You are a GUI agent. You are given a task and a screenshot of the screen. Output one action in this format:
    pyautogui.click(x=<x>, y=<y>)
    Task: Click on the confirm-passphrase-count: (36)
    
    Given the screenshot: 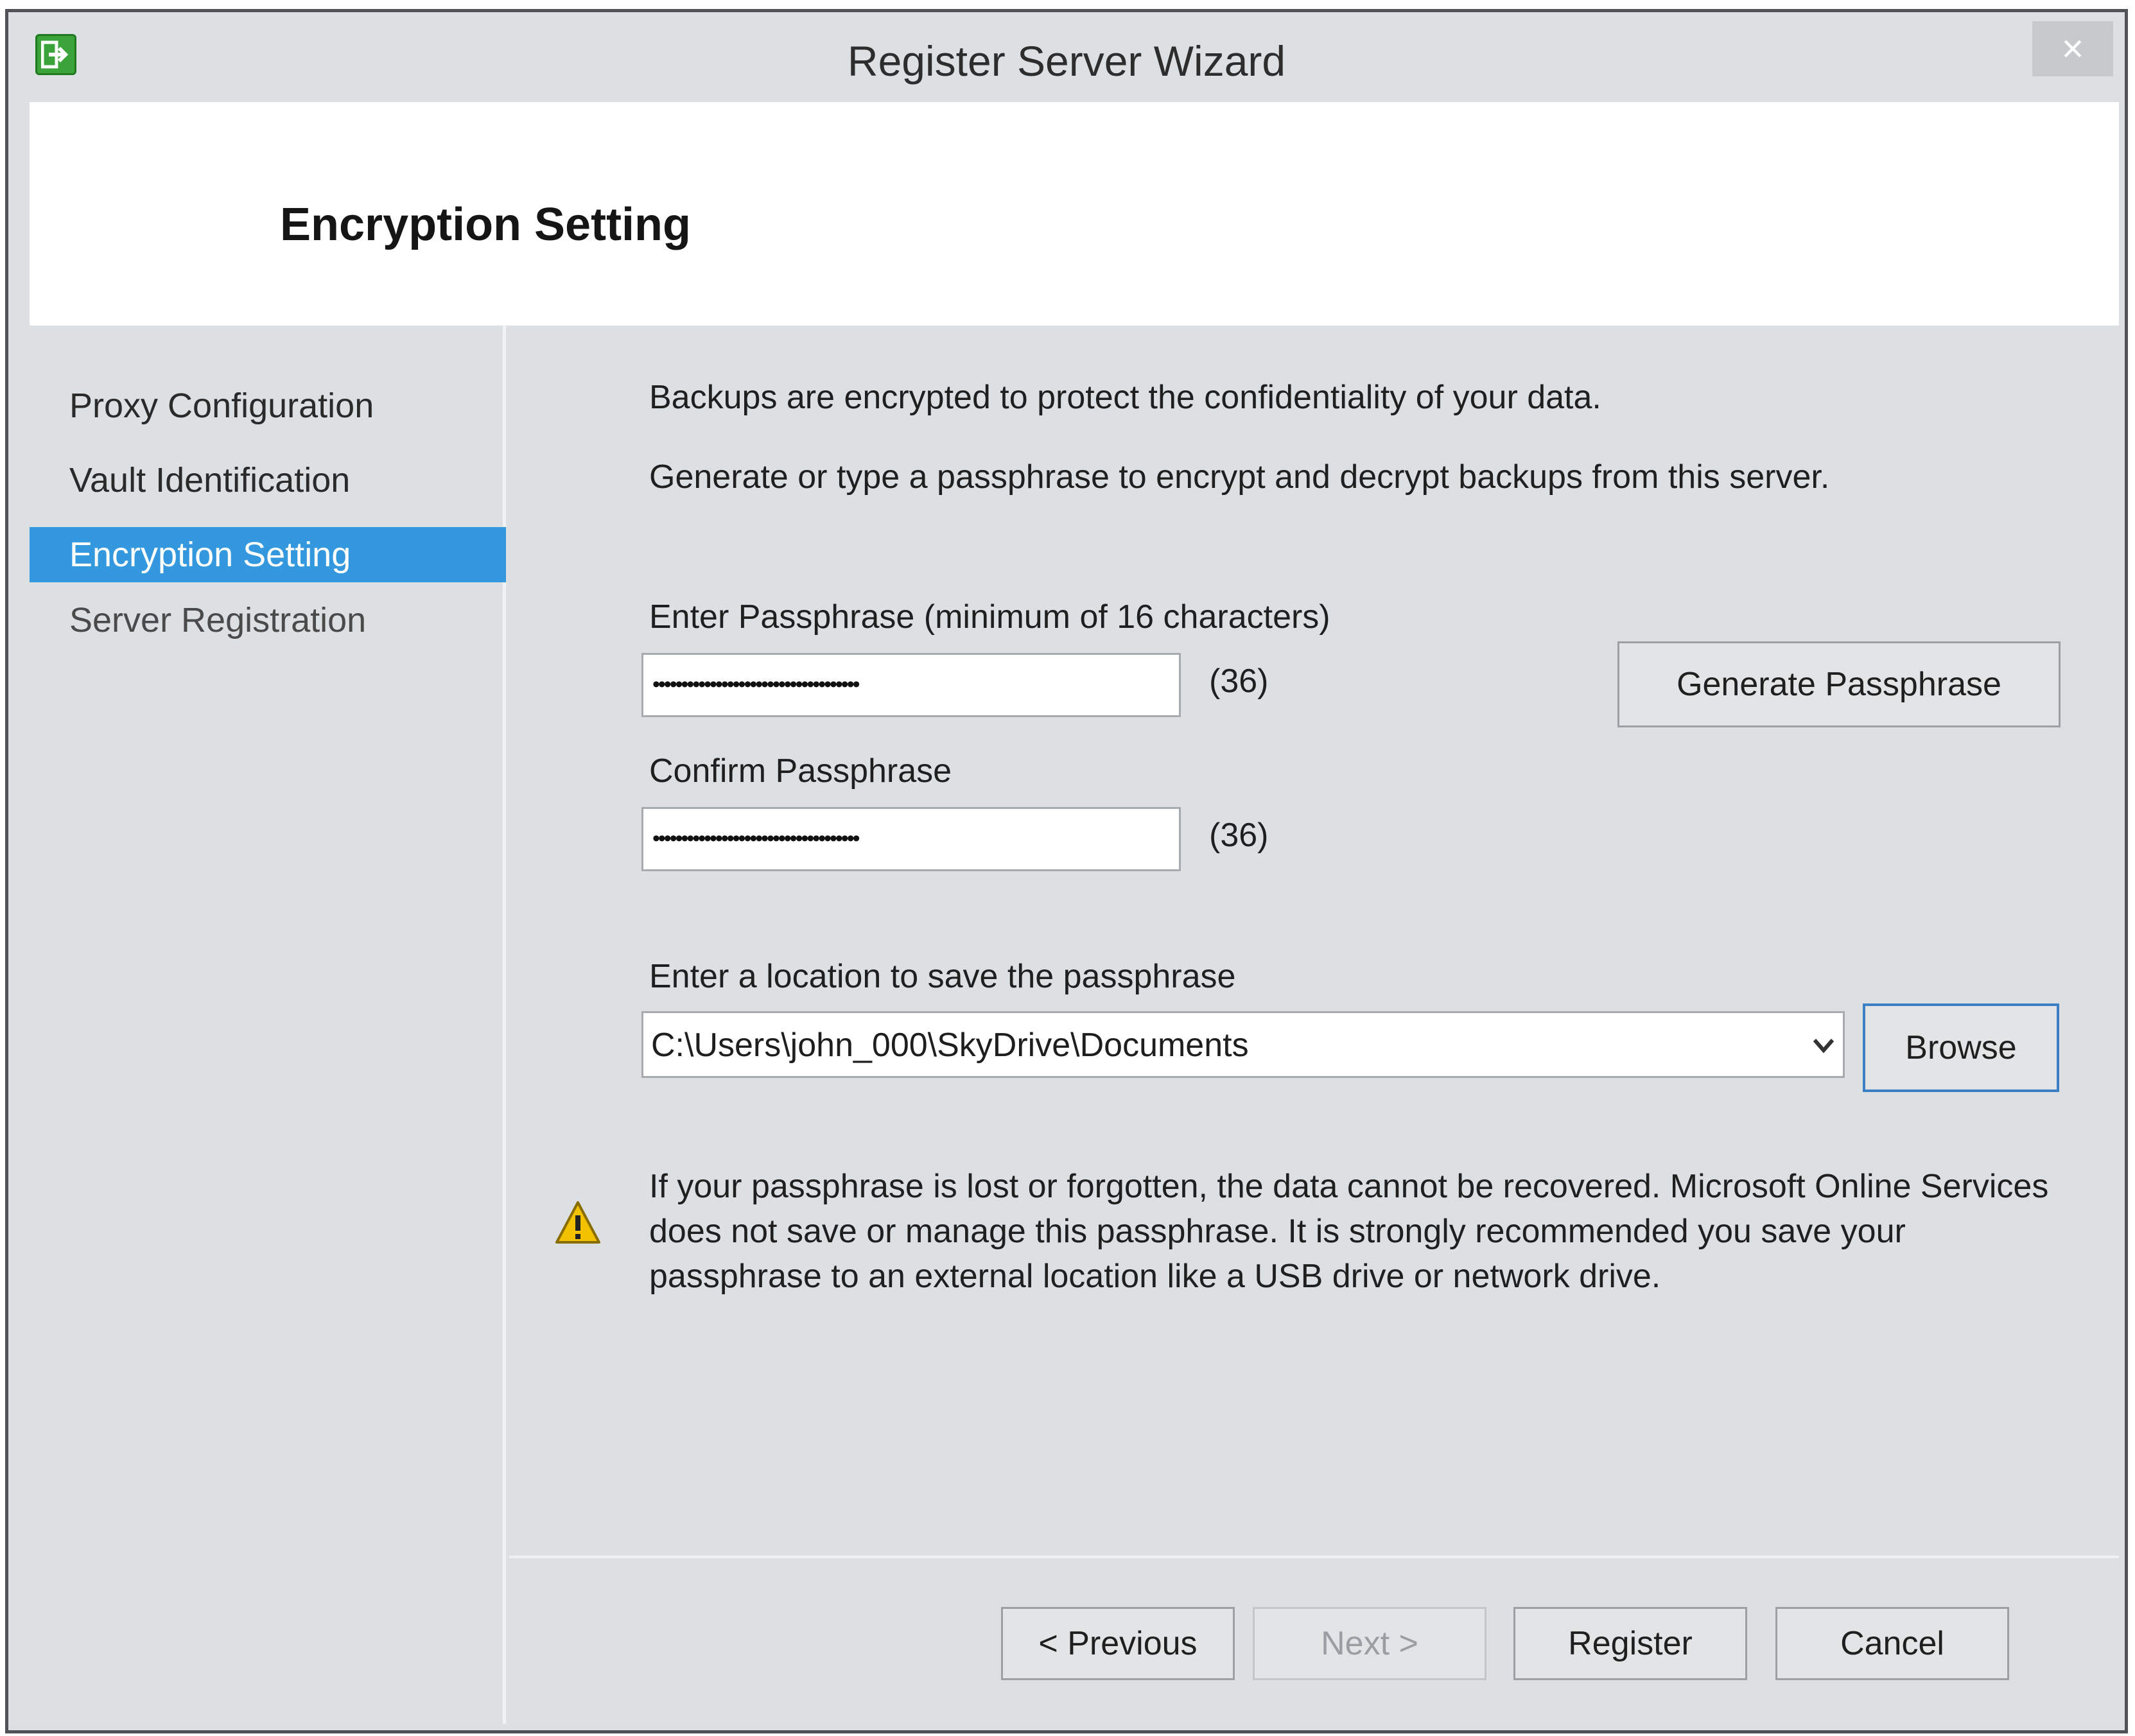 What is the action you would take?
    pyautogui.click(x=1239, y=835)
    